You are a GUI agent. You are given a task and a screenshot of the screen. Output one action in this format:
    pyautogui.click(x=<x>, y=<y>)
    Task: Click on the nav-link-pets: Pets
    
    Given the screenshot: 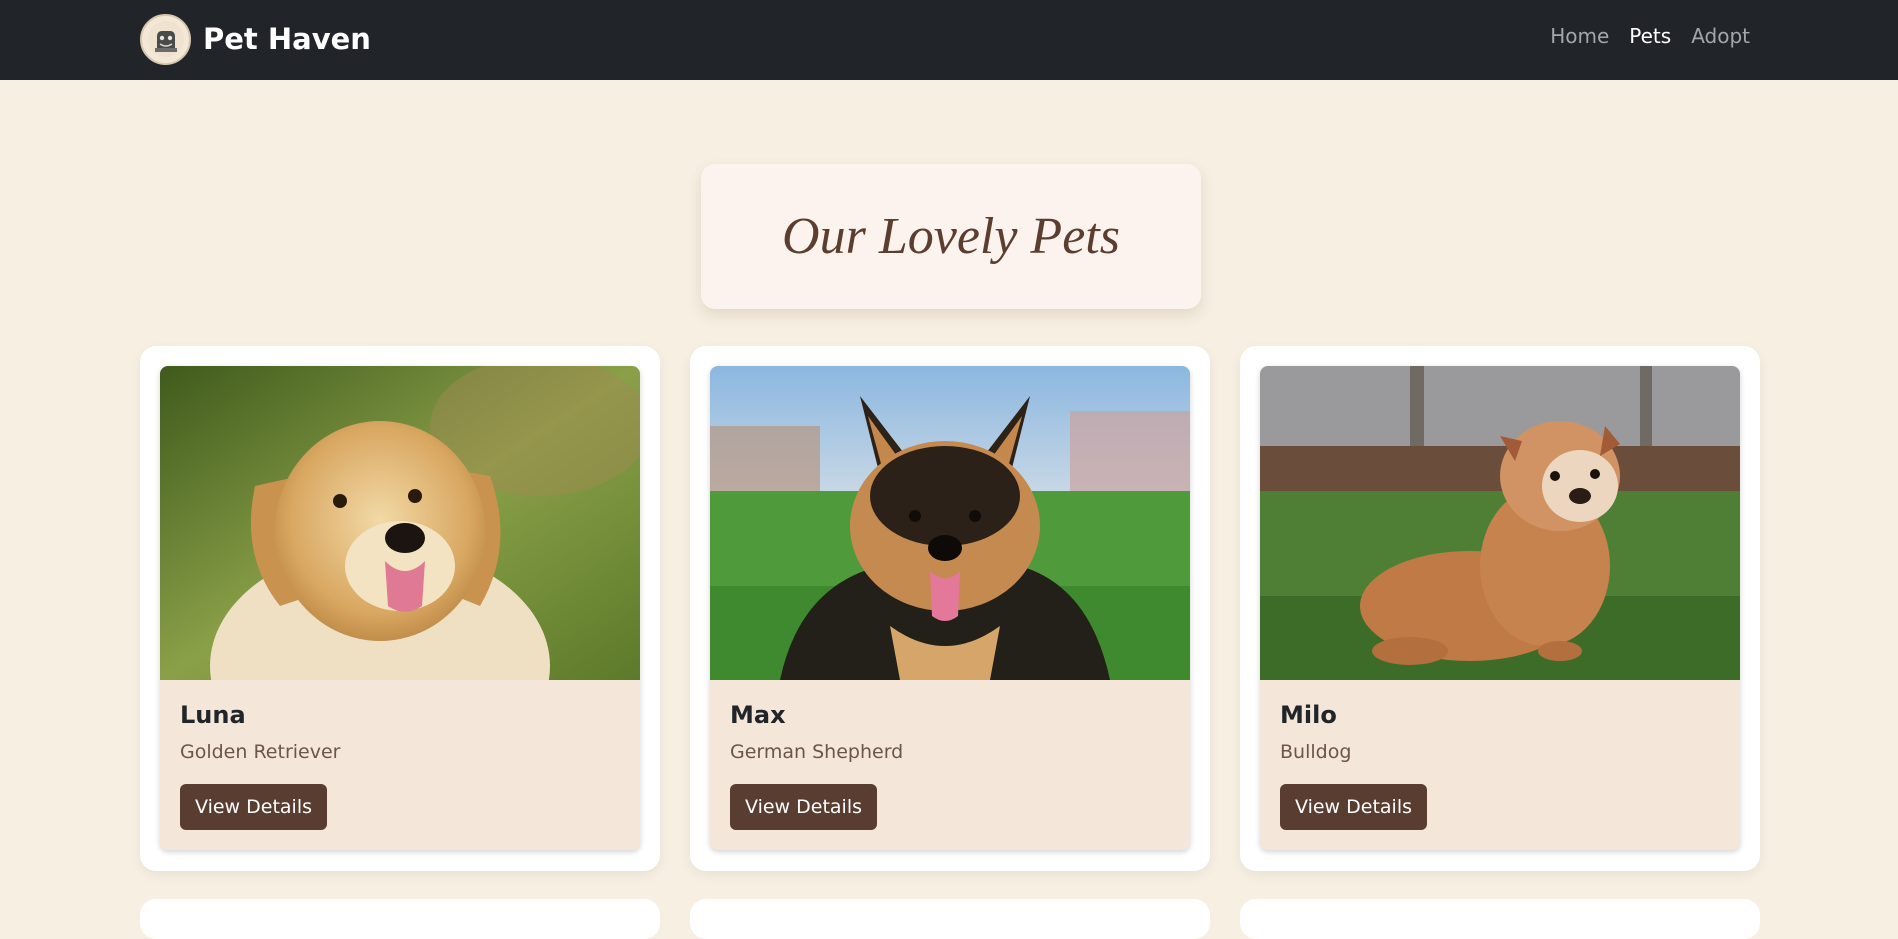 What is the action you would take?
    pyautogui.click(x=1650, y=36)
    